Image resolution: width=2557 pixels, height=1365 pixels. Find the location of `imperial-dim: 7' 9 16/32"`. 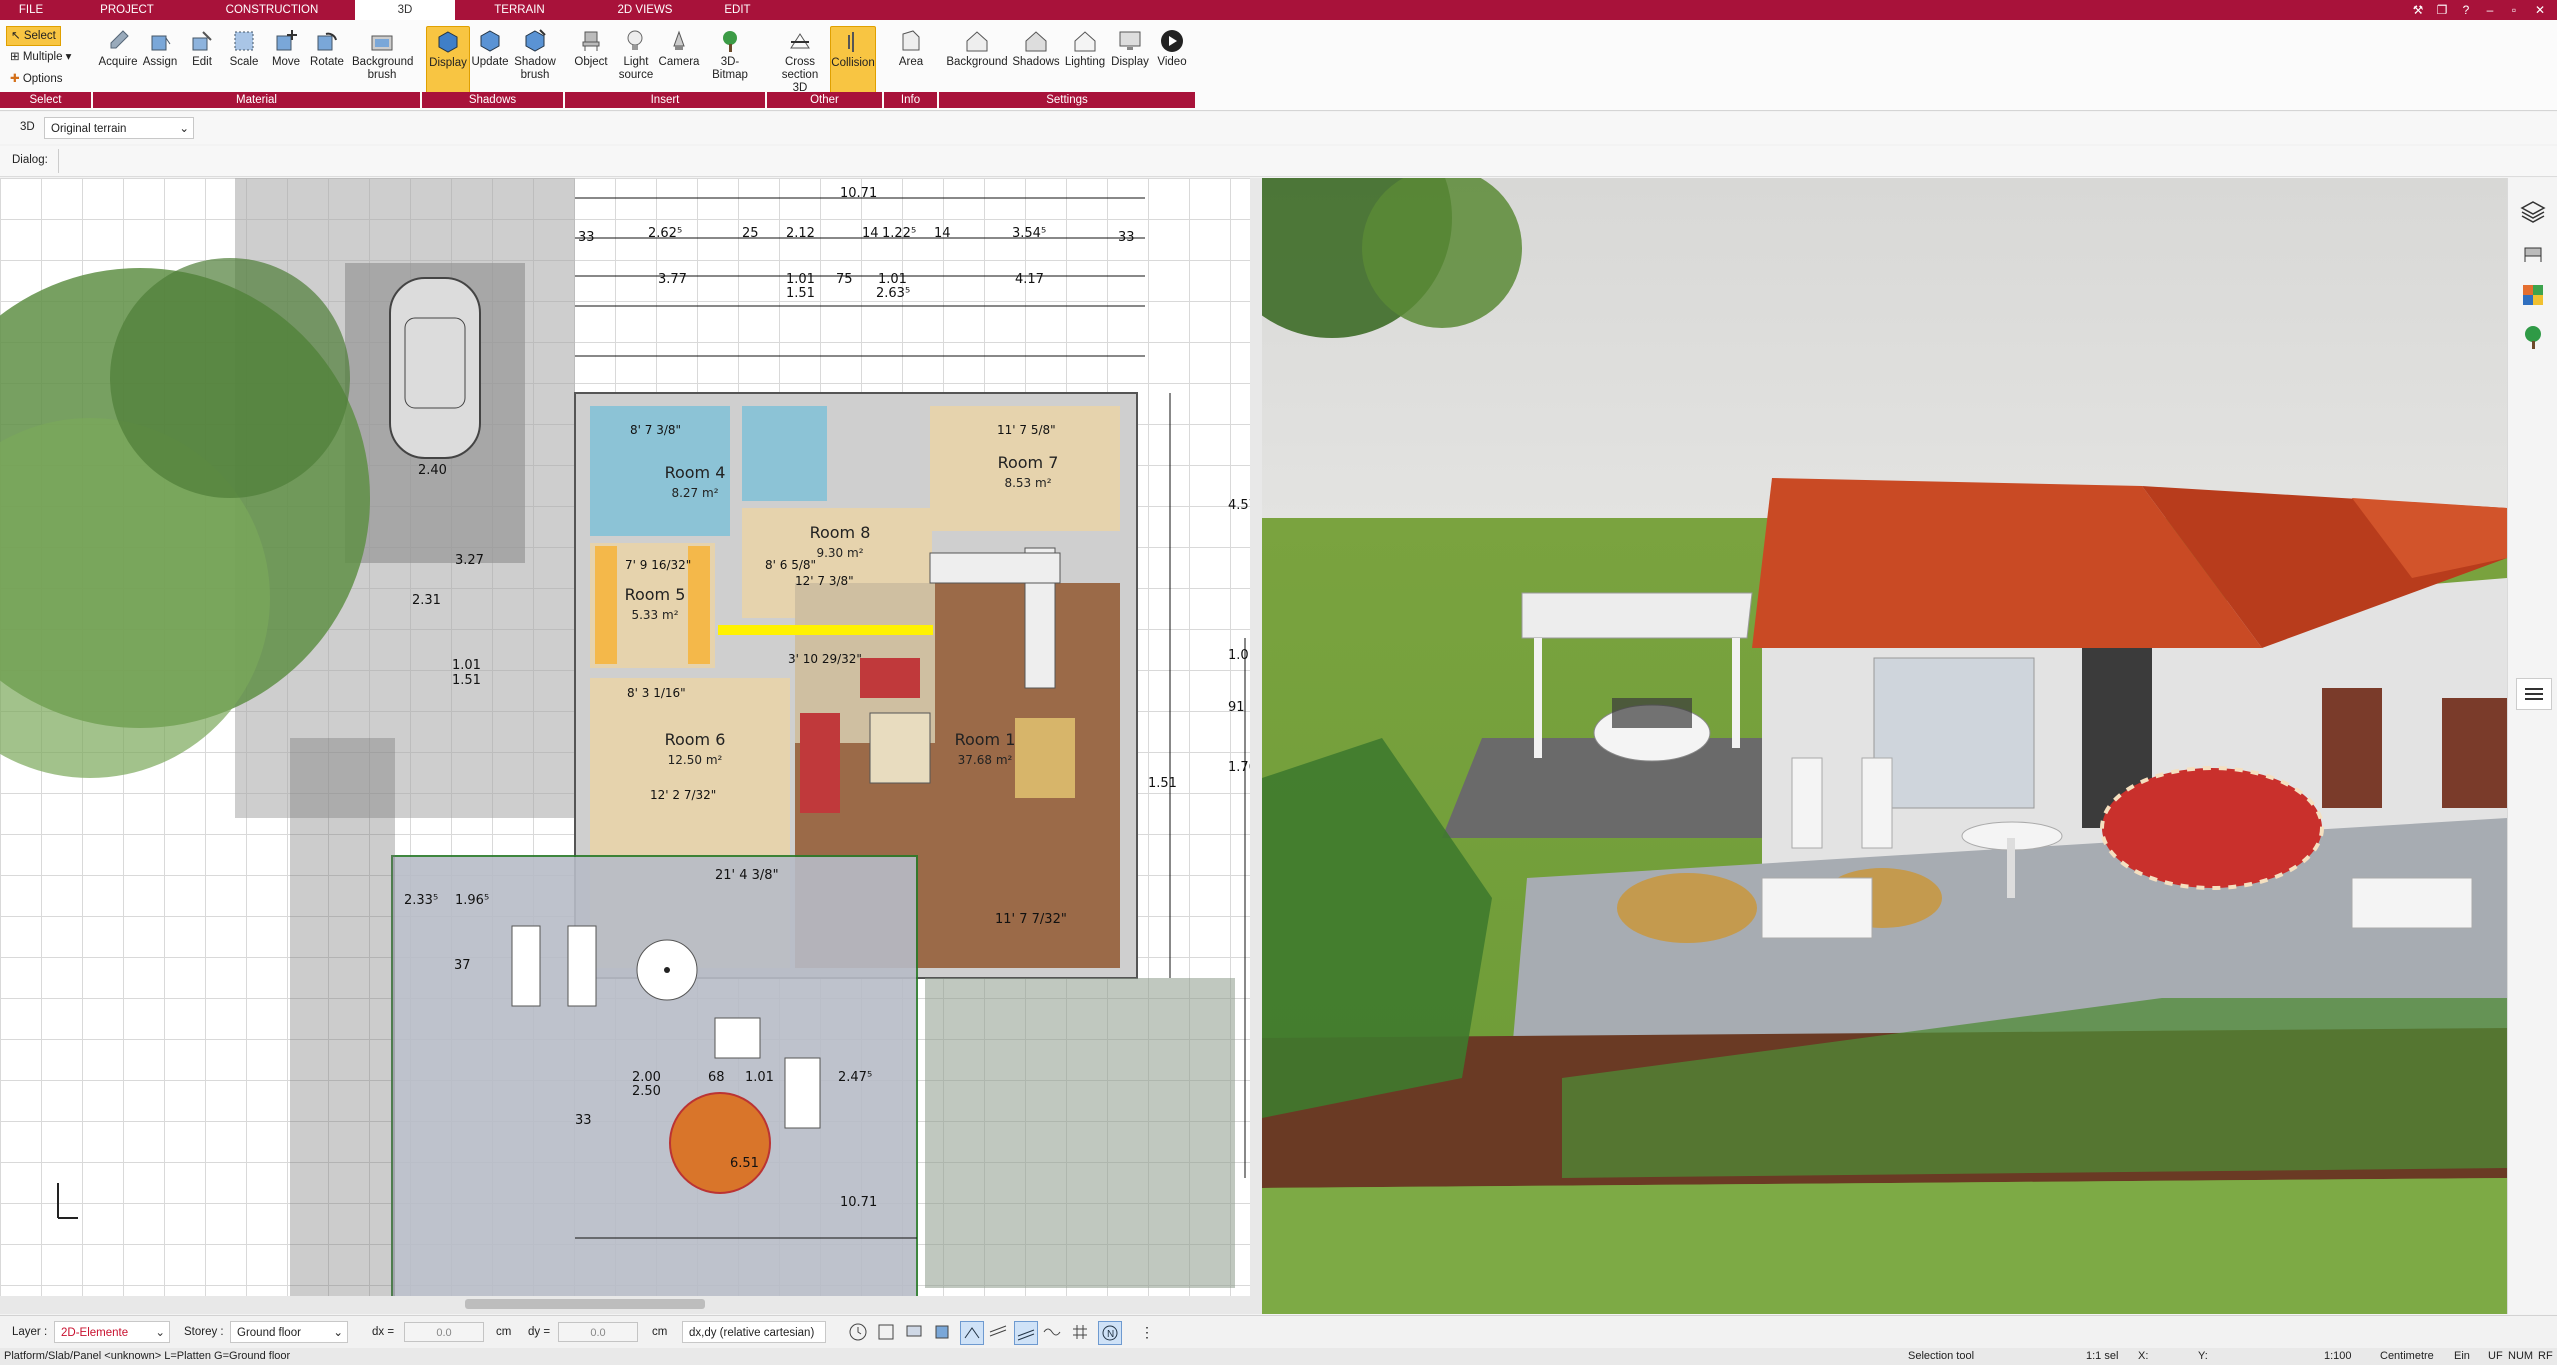

imperial-dim: 7' 9 16/32" is located at coordinates (658, 565).